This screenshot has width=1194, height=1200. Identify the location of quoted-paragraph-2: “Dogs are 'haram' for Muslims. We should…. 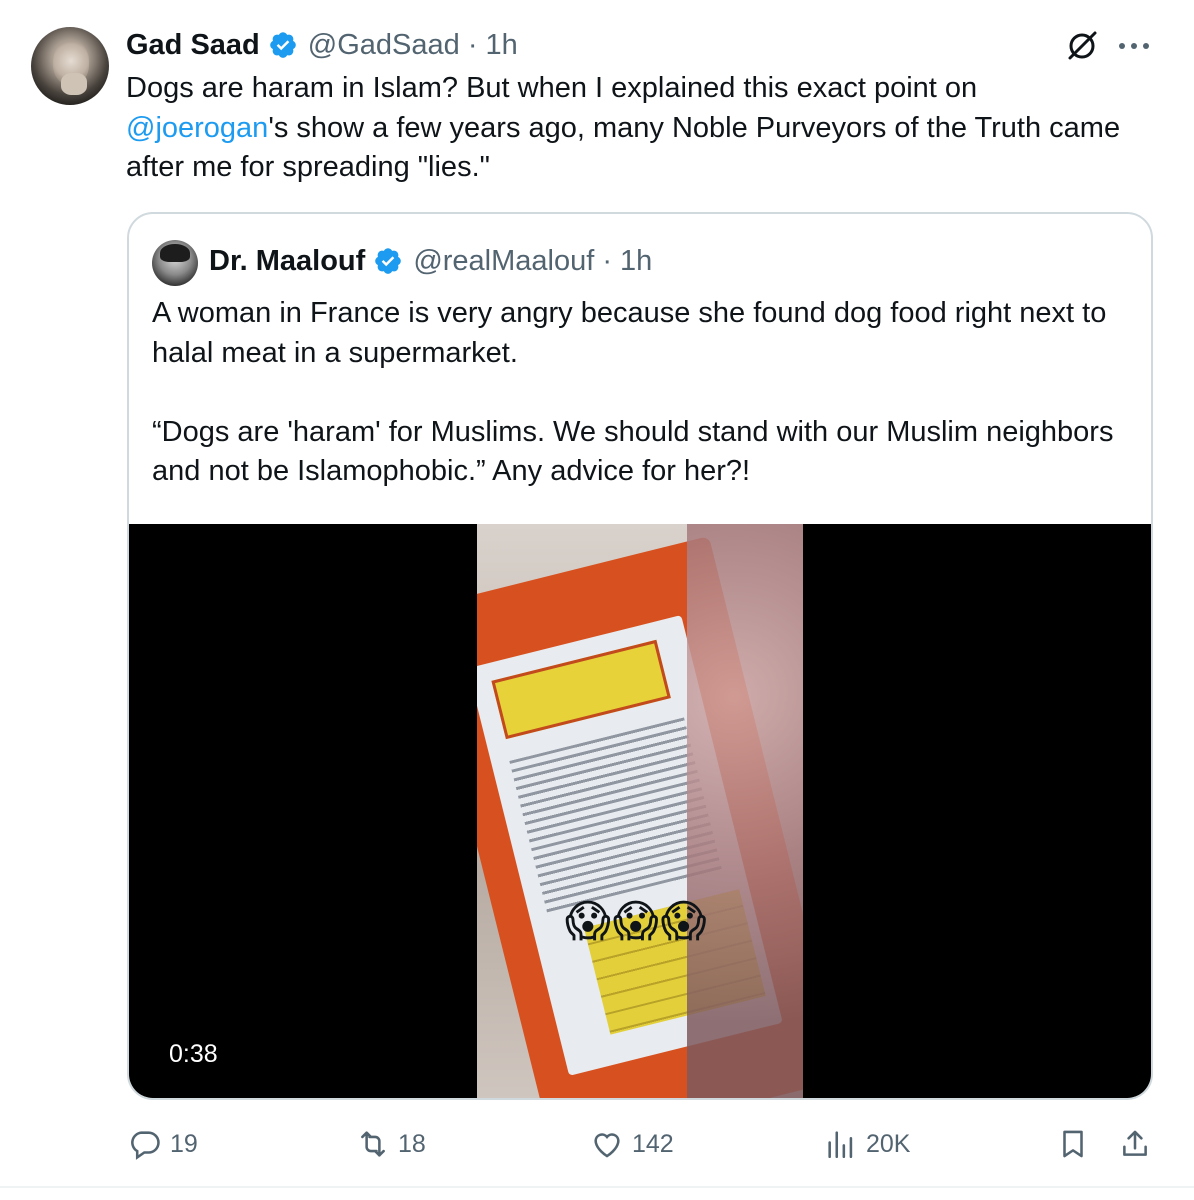
(633, 451).